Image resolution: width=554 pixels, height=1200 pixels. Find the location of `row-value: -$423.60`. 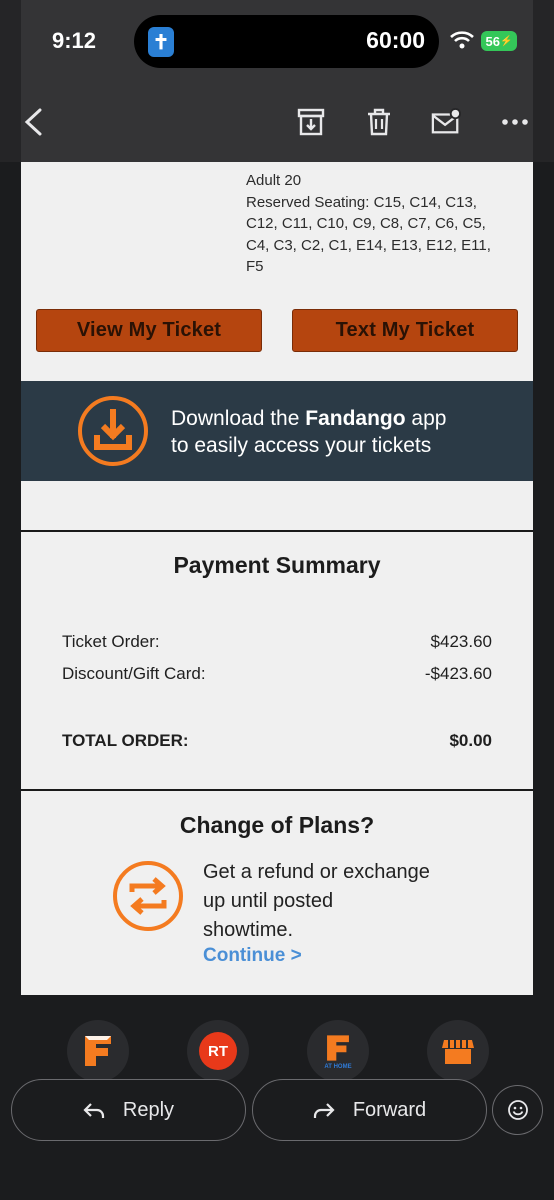

row-value: -$423.60 is located at coordinates (458, 673).